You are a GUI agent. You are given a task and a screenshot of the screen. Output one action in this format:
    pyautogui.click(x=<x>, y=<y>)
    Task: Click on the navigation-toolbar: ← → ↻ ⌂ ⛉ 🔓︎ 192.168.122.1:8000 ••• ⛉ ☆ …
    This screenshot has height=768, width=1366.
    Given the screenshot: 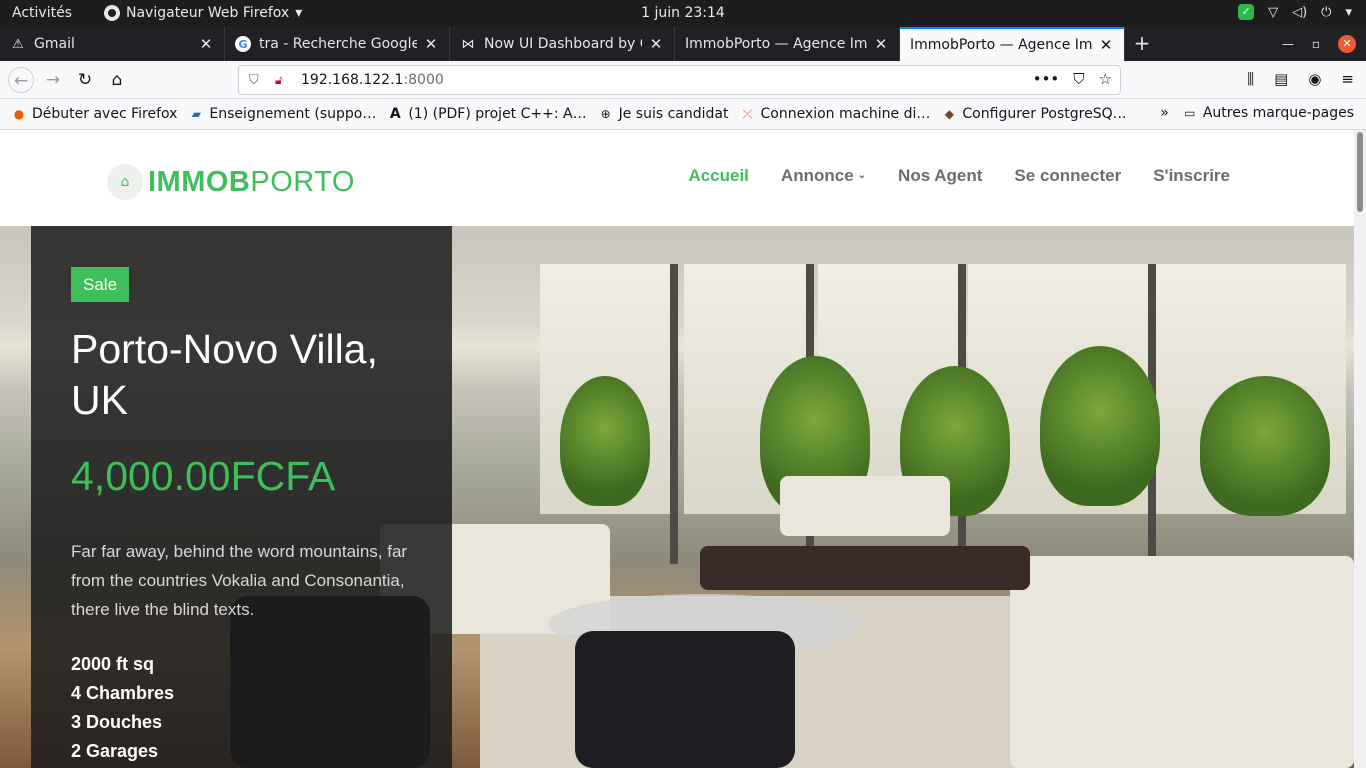 What is the action you would take?
    pyautogui.click(x=683, y=80)
    